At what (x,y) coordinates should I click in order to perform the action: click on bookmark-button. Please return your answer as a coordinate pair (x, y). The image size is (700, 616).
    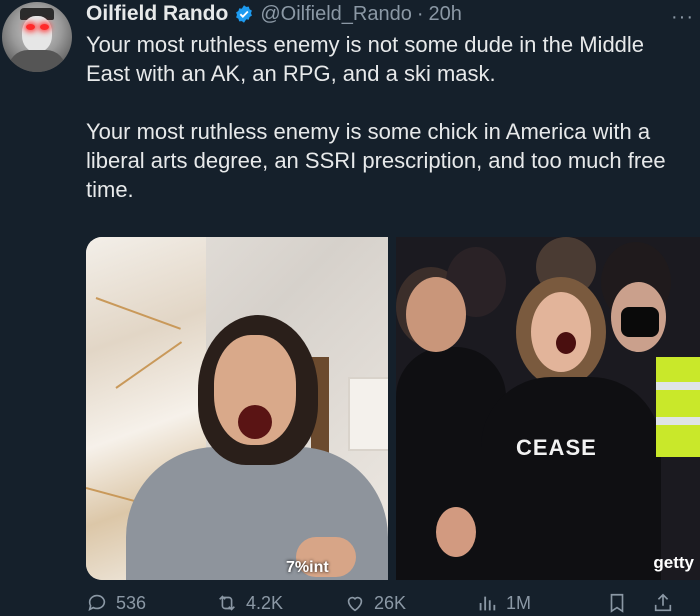
    Looking at the image, I should click on (621, 603).